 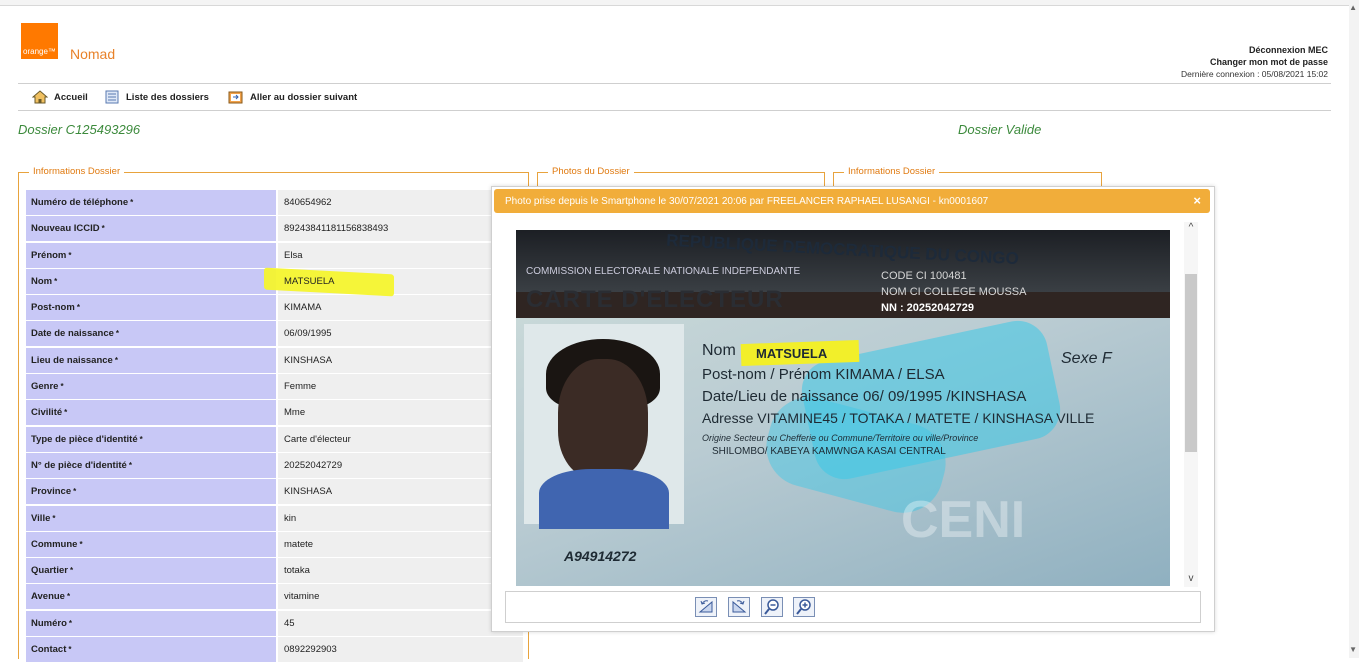 What do you see at coordinates (804, 607) in the screenshot?
I see `zoom-in-icon` at bounding box center [804, 607].